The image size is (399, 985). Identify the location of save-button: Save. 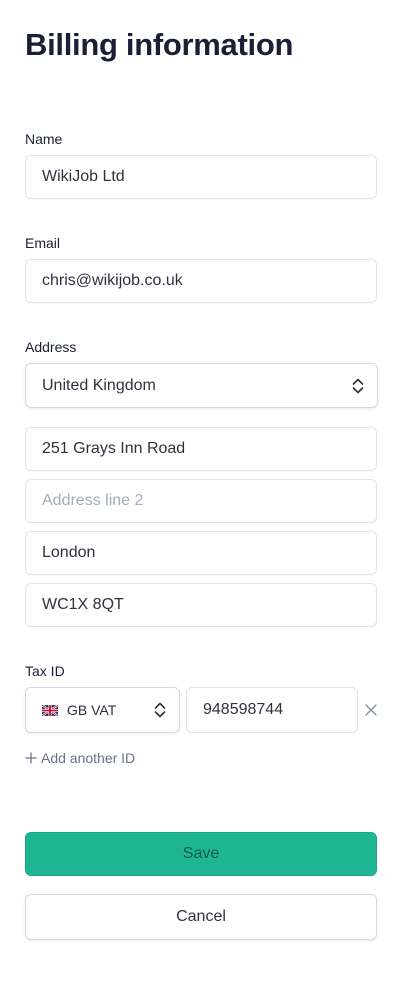
(201, 854).